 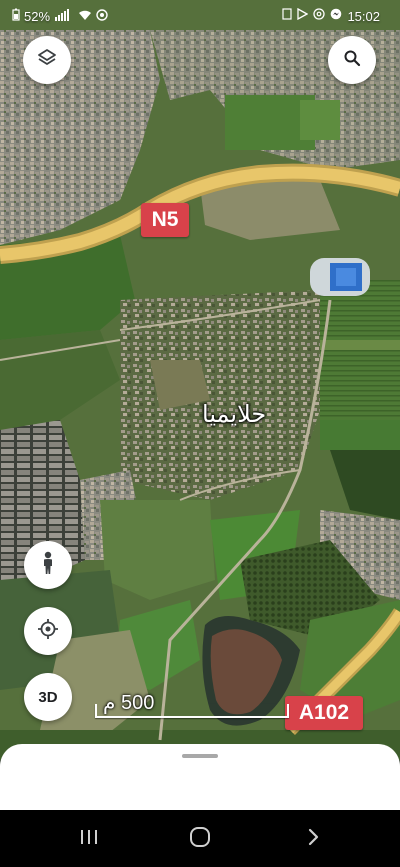 I want to click on battery-icon, so click(x=16, y=16).